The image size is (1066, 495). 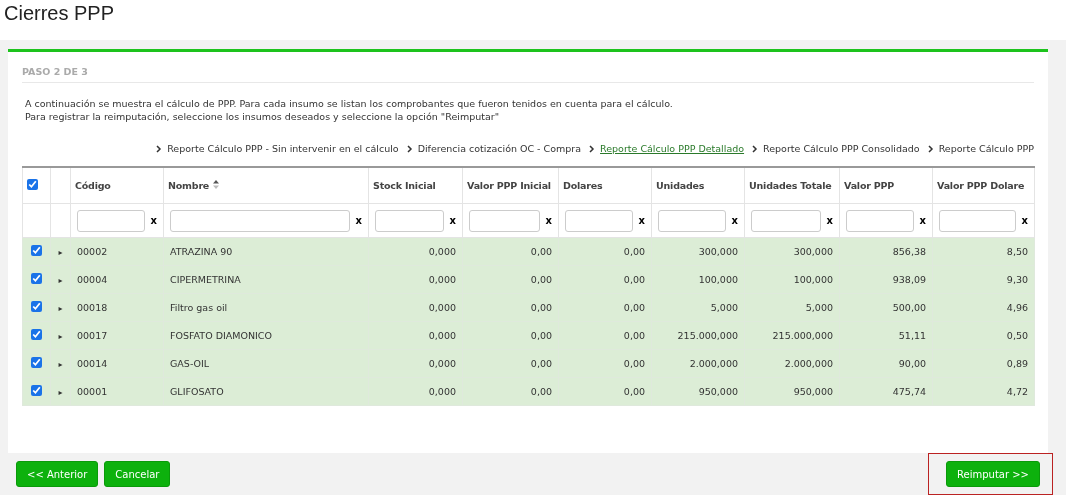 What do you see at coordinates (59, 13) in the screenshot?
I see `page-title: Cierres PPP` at bounding box center [59, 13].